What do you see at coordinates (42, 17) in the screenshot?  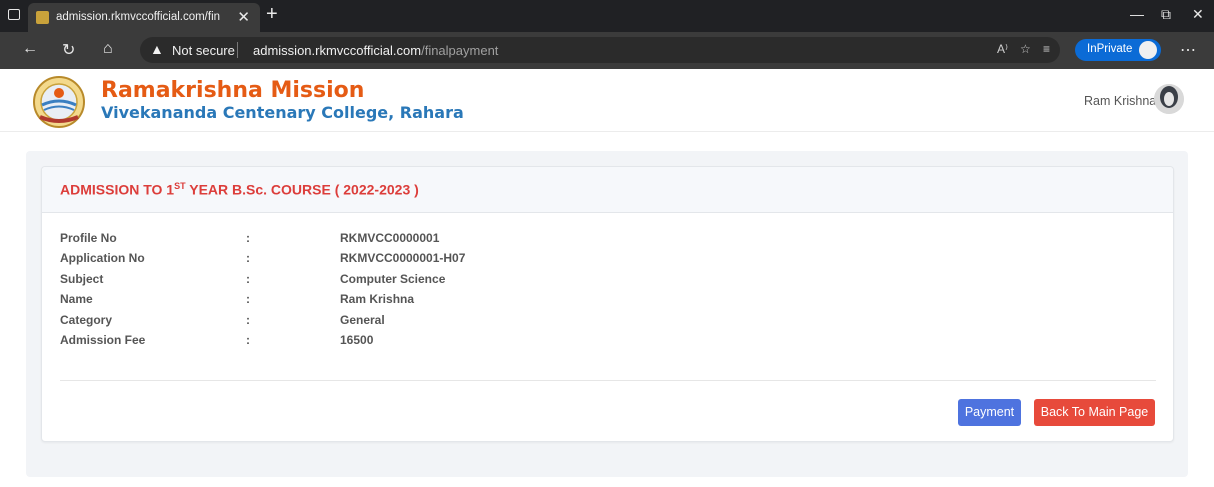 I see `site-favicon-icon` at bounding box center [42, 17].